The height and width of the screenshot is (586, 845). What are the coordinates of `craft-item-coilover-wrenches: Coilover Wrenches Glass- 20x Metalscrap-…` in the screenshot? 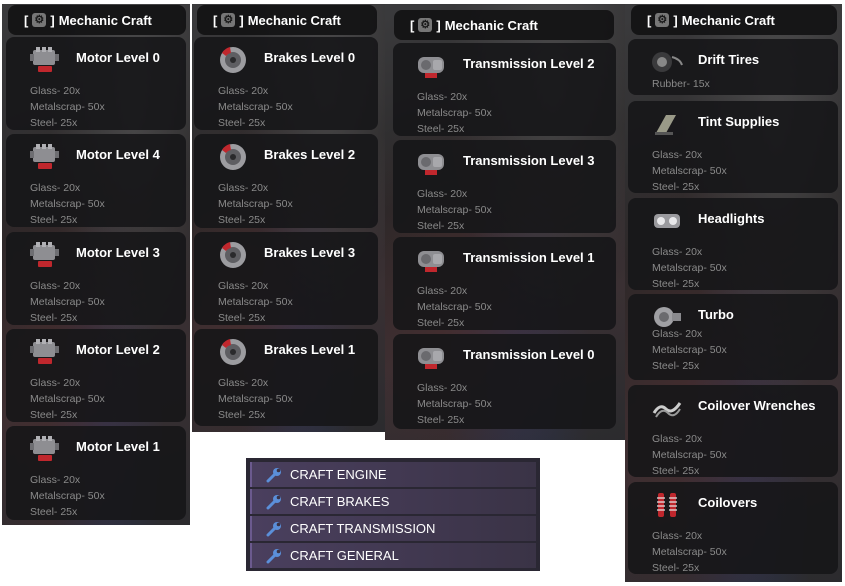 It's located at (733, 431).